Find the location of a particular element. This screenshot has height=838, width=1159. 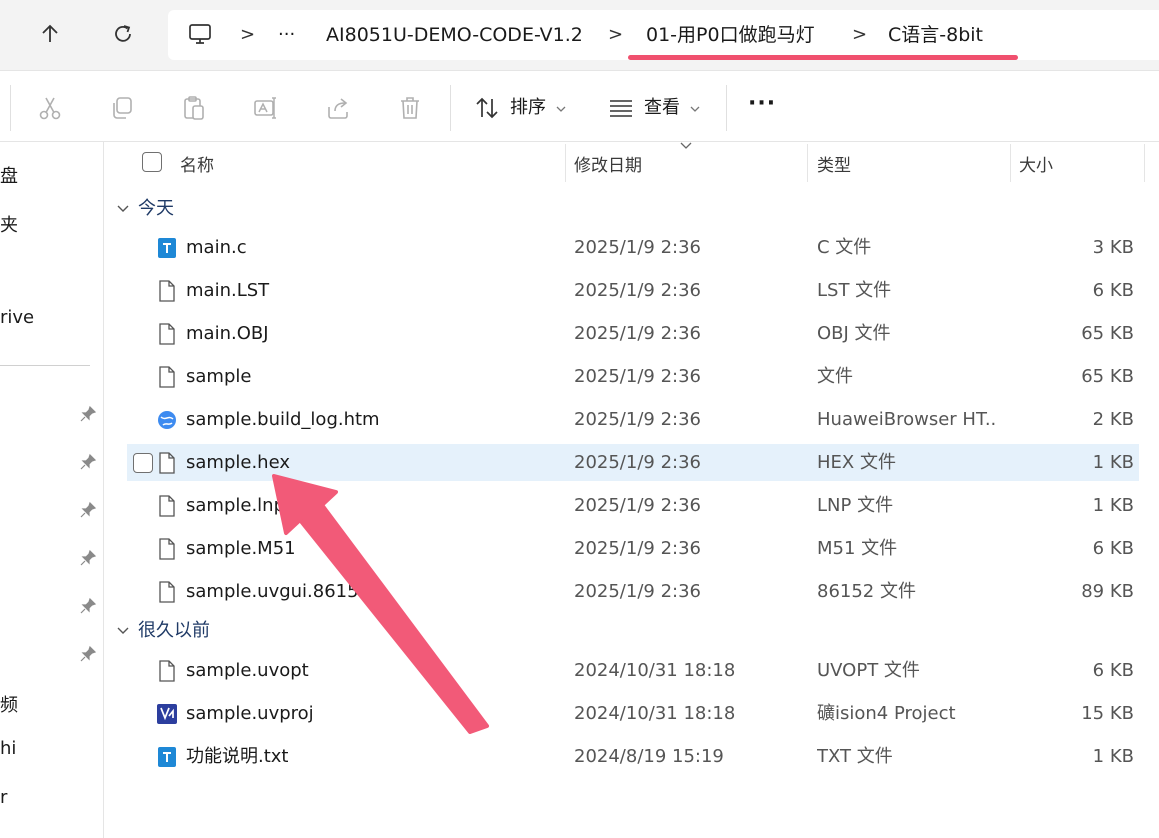

table-row: sample 2025/1/9 2:36 文件 65 KB is located at coordinates (633, 376).